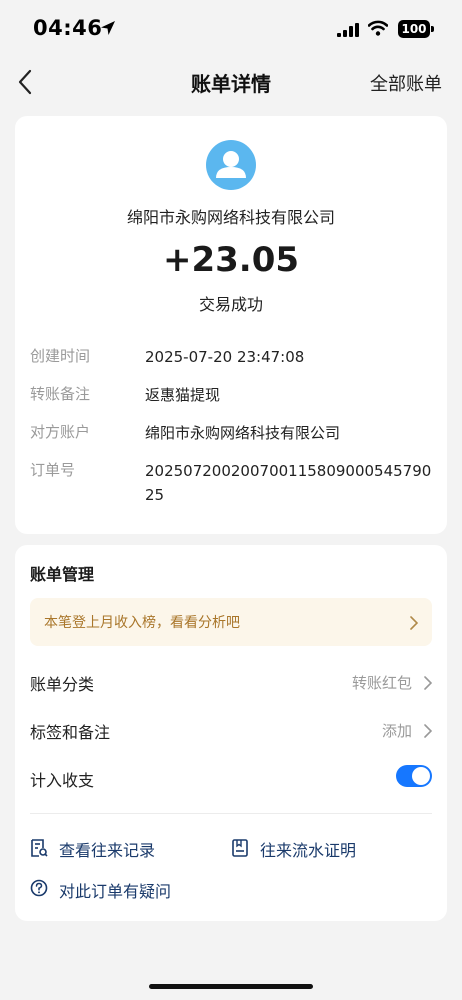 This screenshot has height=1000, width=462. I want to click on link-label: 往来流水证明, so click(308, 850).